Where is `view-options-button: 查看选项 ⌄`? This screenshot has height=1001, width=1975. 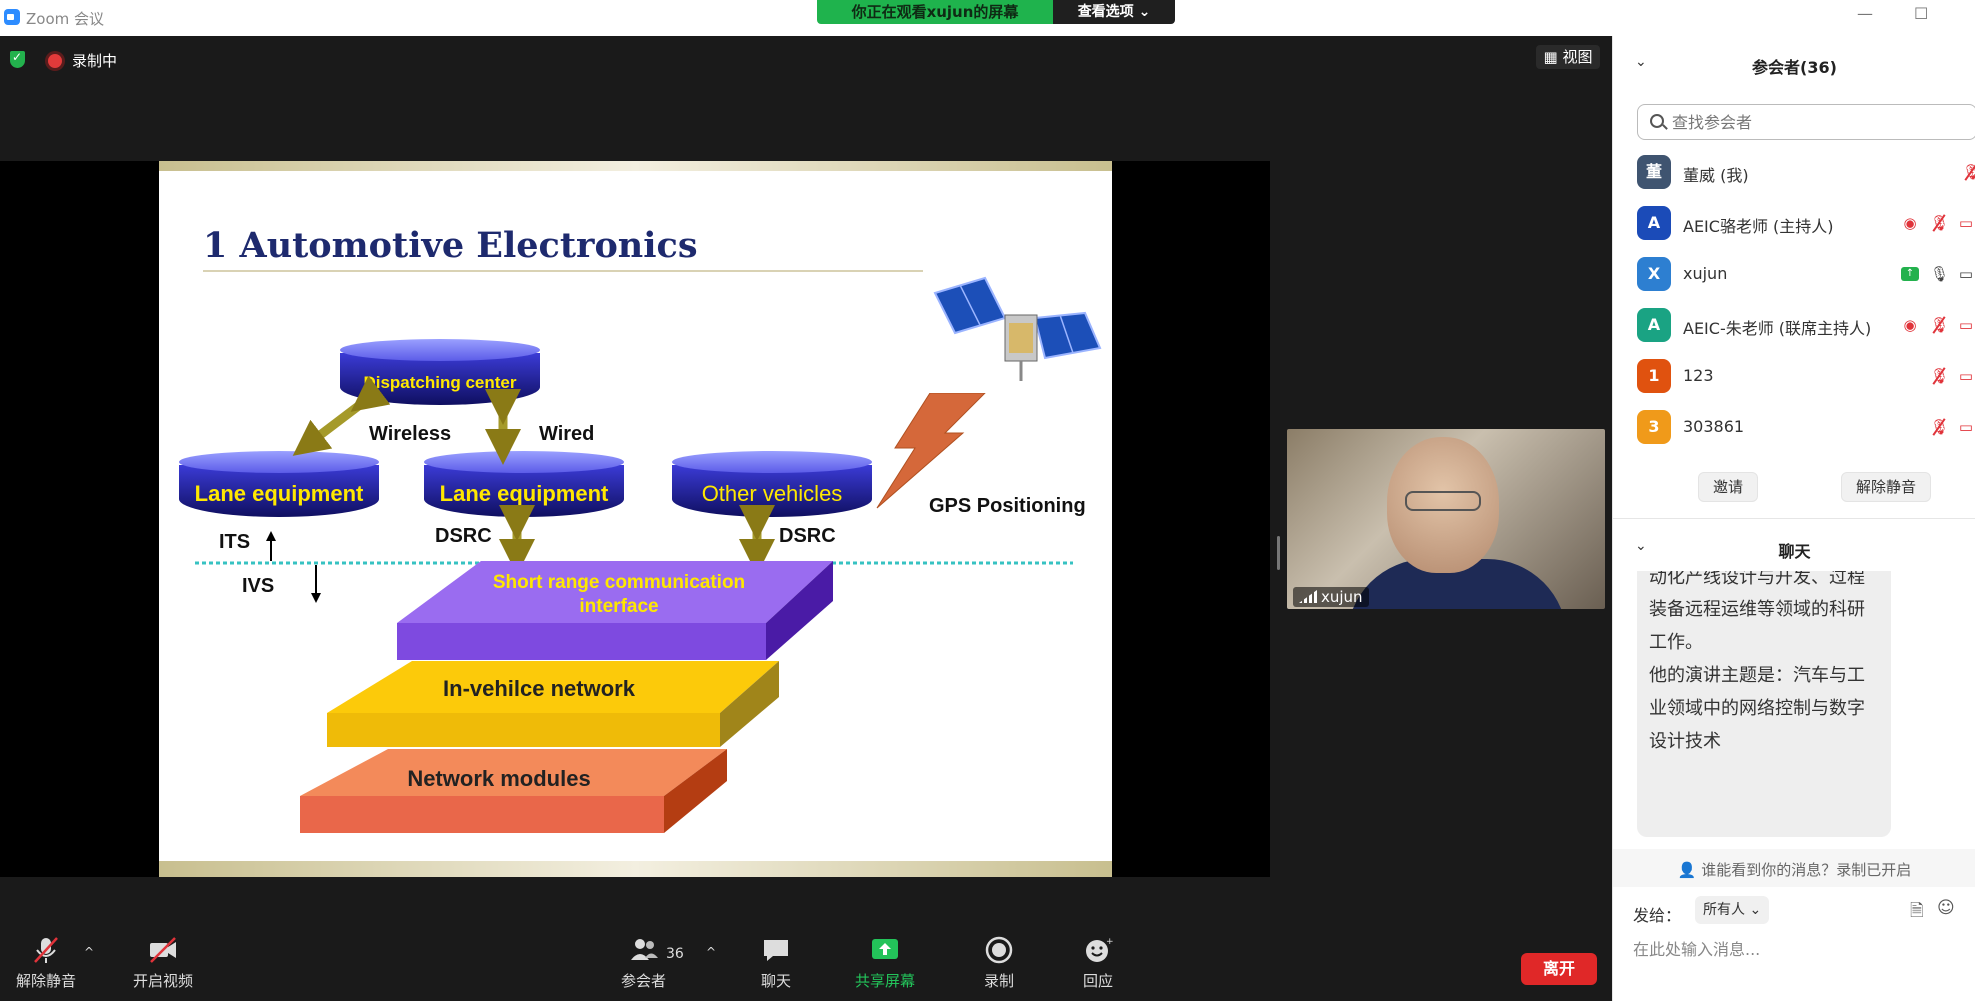
view-options-button: 查看选项 ⌄ is located at coordinates (1114, 12).